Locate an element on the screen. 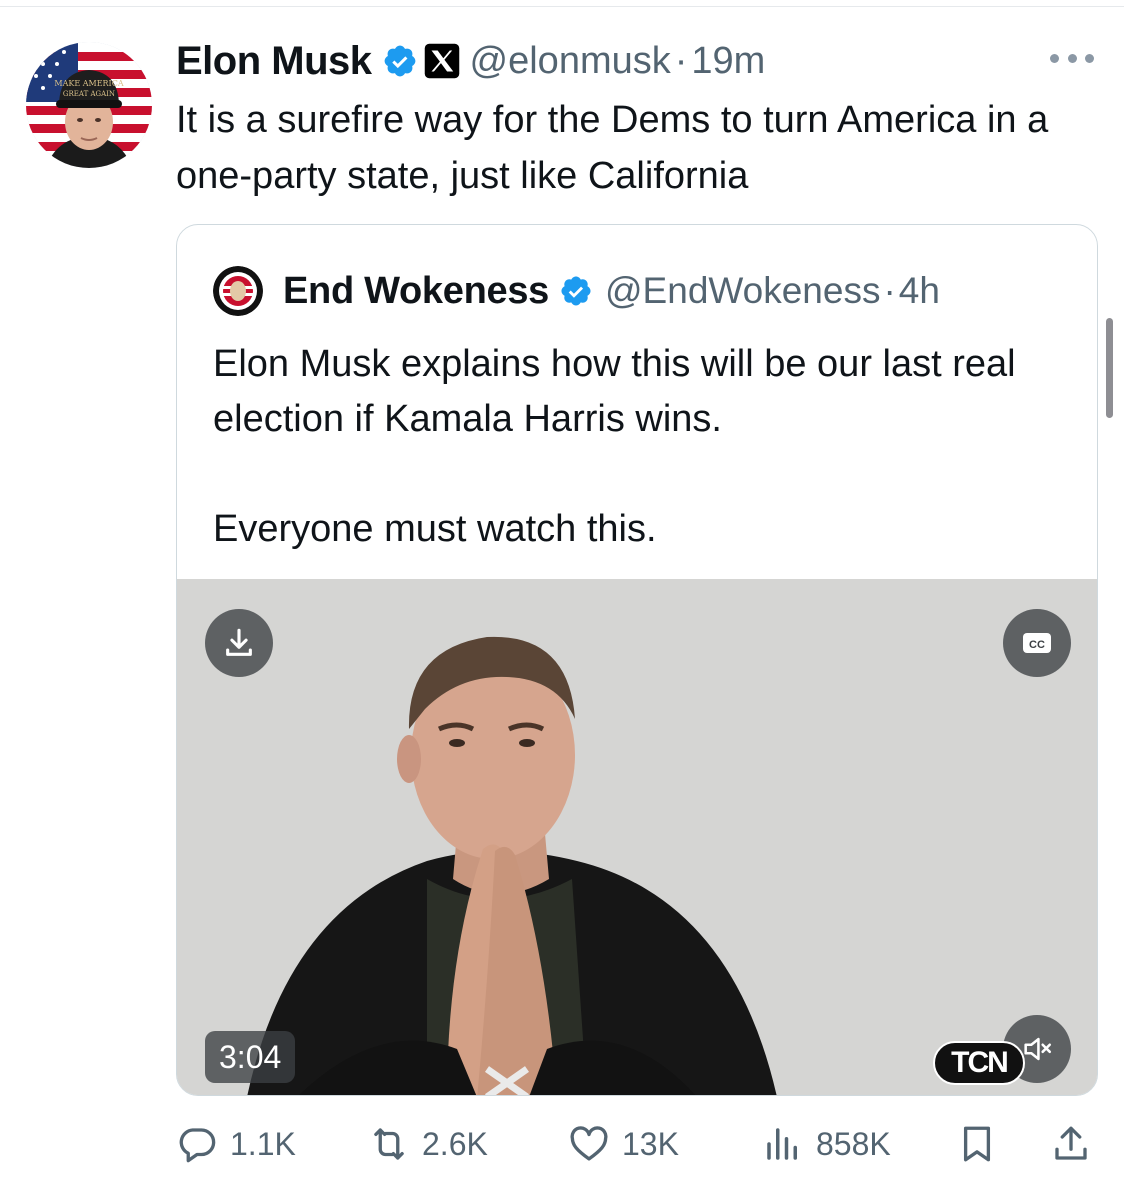 This screenshot has width=1124, height=1200. quoted-author-handle: @EndWokeness is located at coordinates (742, 291).